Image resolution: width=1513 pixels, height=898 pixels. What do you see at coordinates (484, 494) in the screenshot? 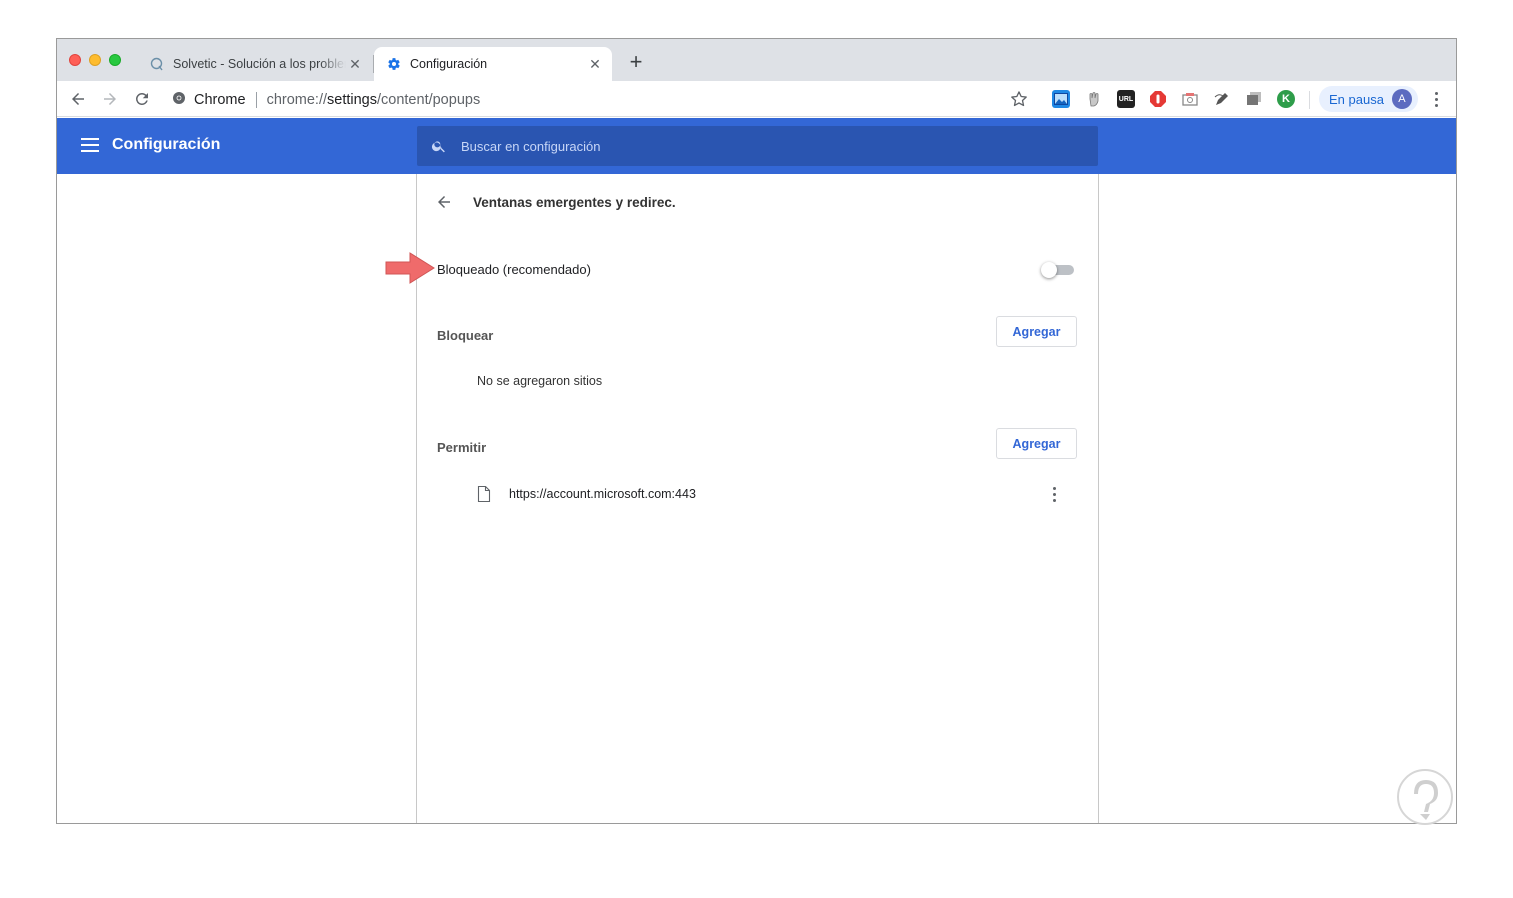
I see `page-icon` at bounding box center [484, 494].